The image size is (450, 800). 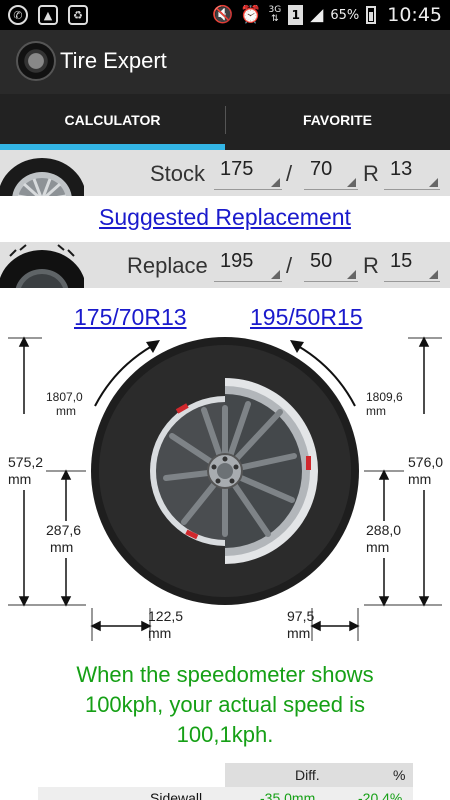 I want to click on replace-aspect-select: 50, so click(x=331, y=266).